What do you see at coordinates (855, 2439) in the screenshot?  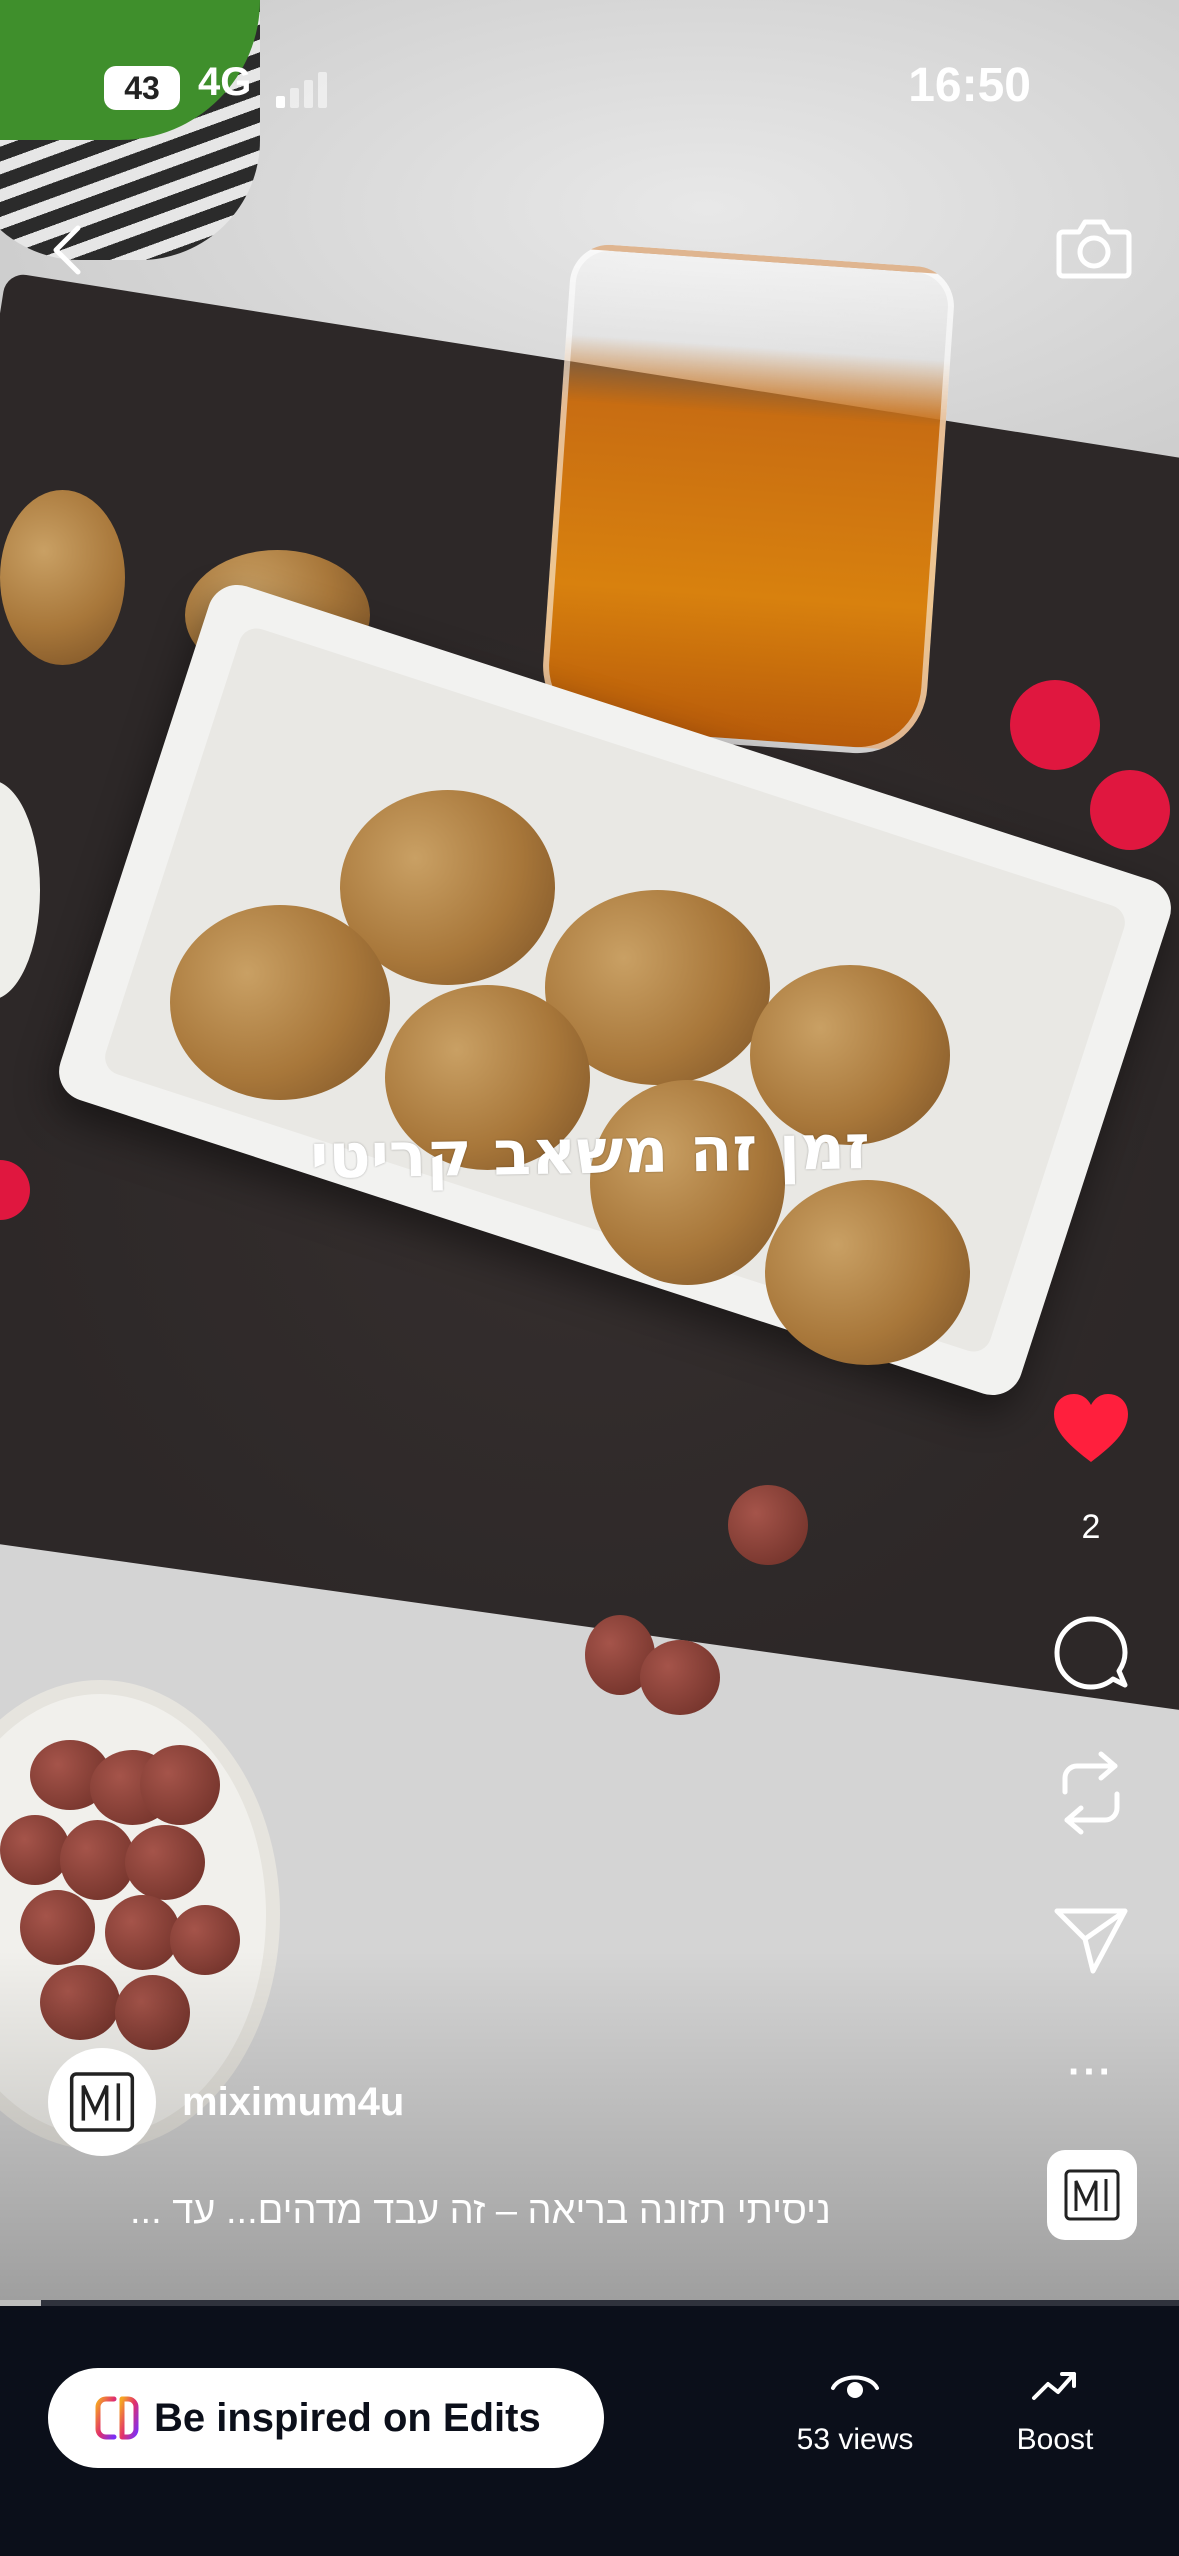 I see `views-label: 53 views` at bounding box center [855, 2439].